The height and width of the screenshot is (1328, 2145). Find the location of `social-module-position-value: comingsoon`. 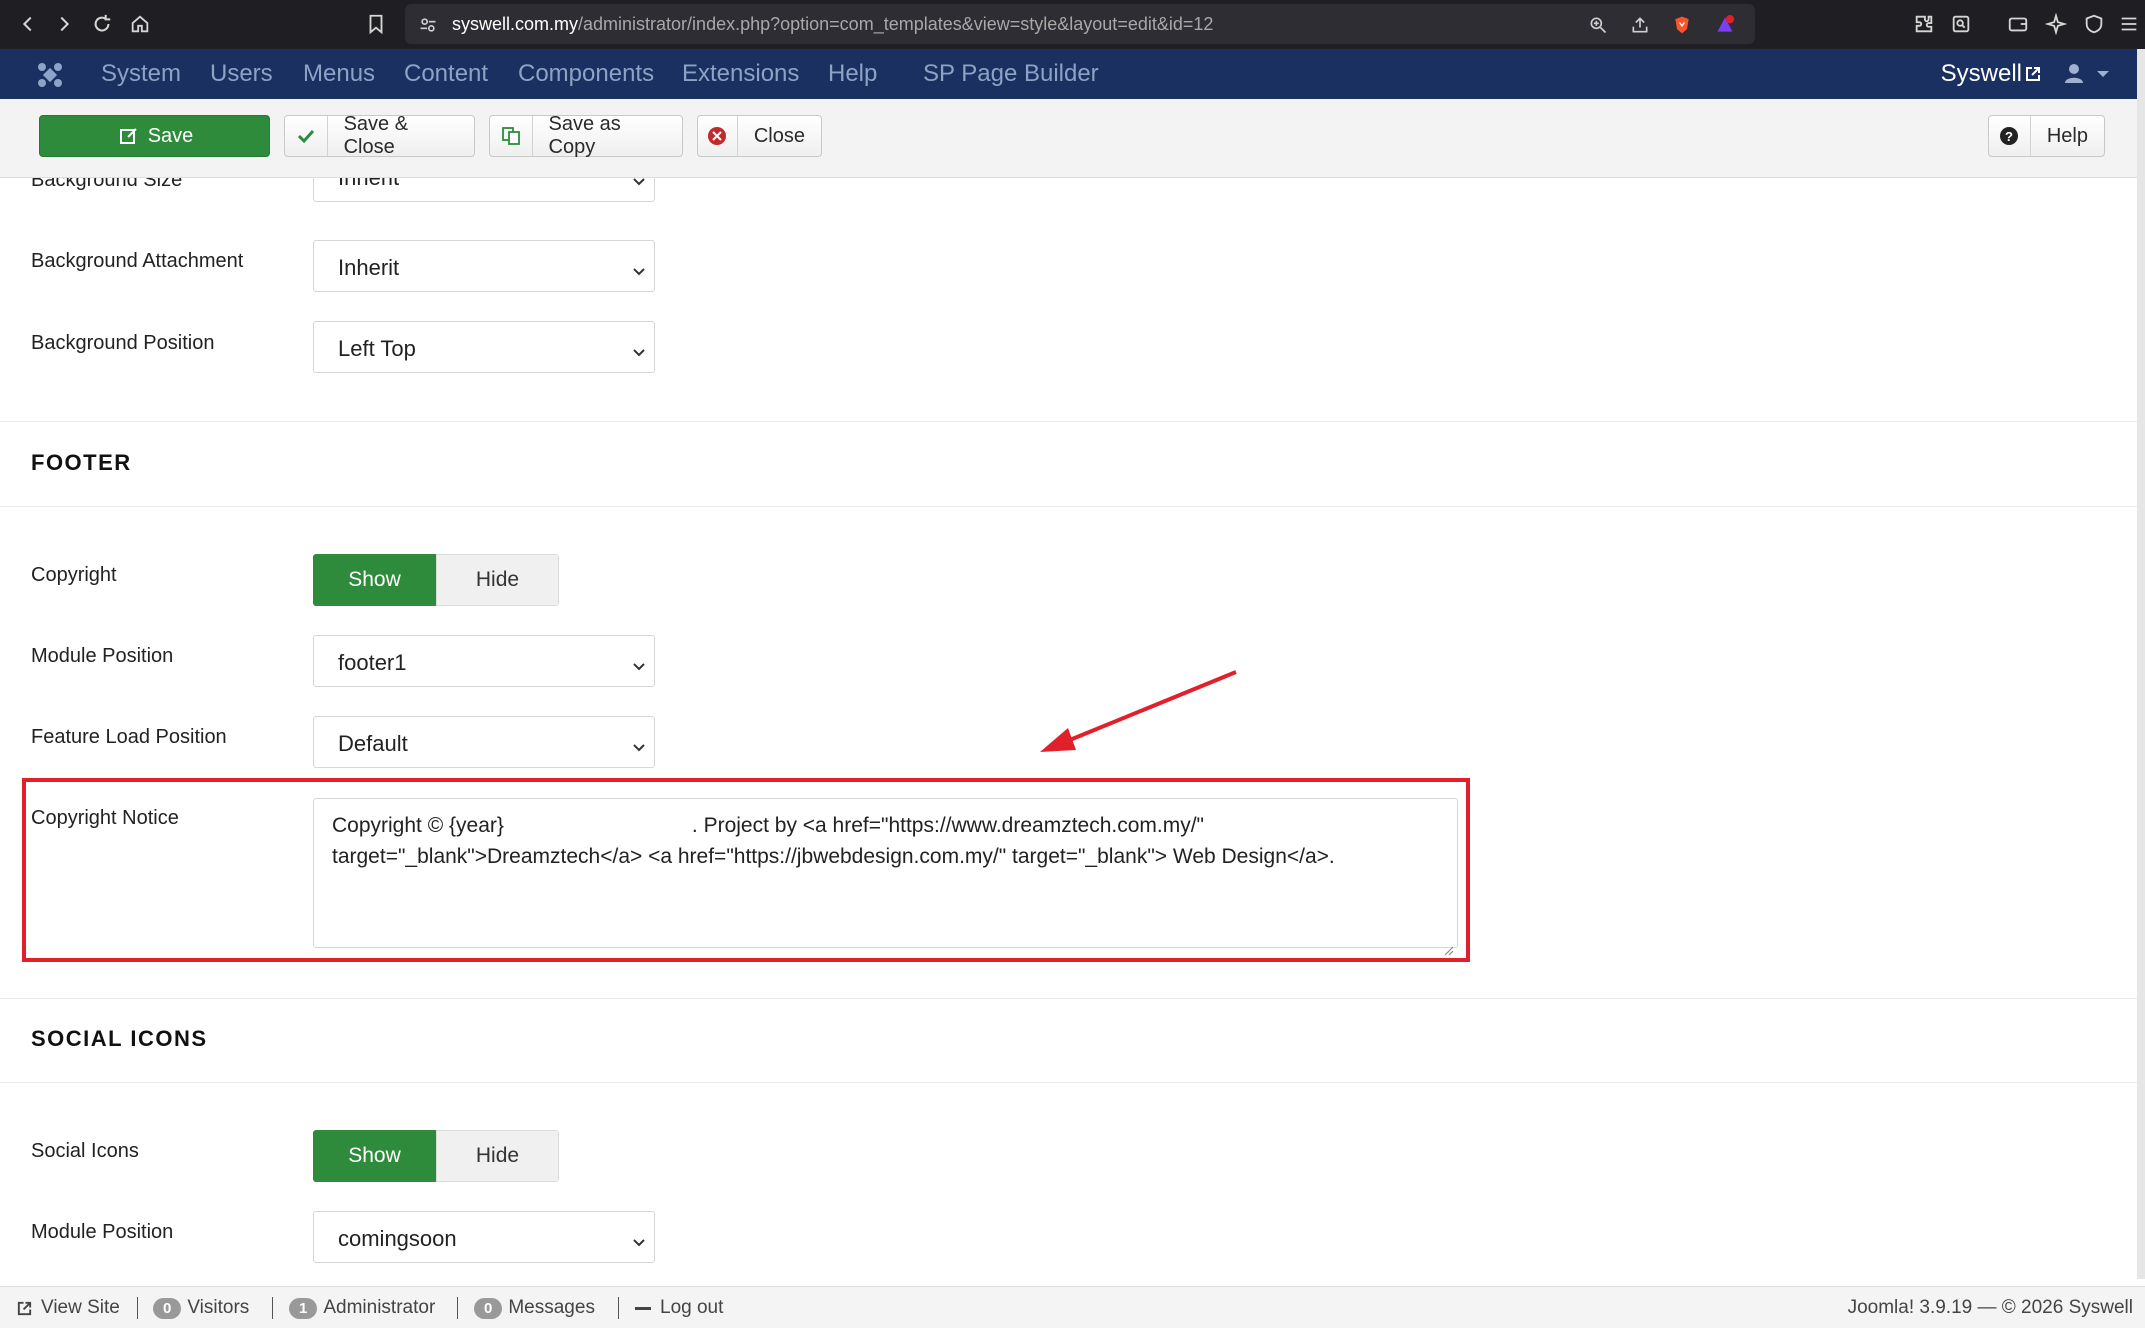

social-module-position-value: comingsoon is located at coordinates (397, 1238).